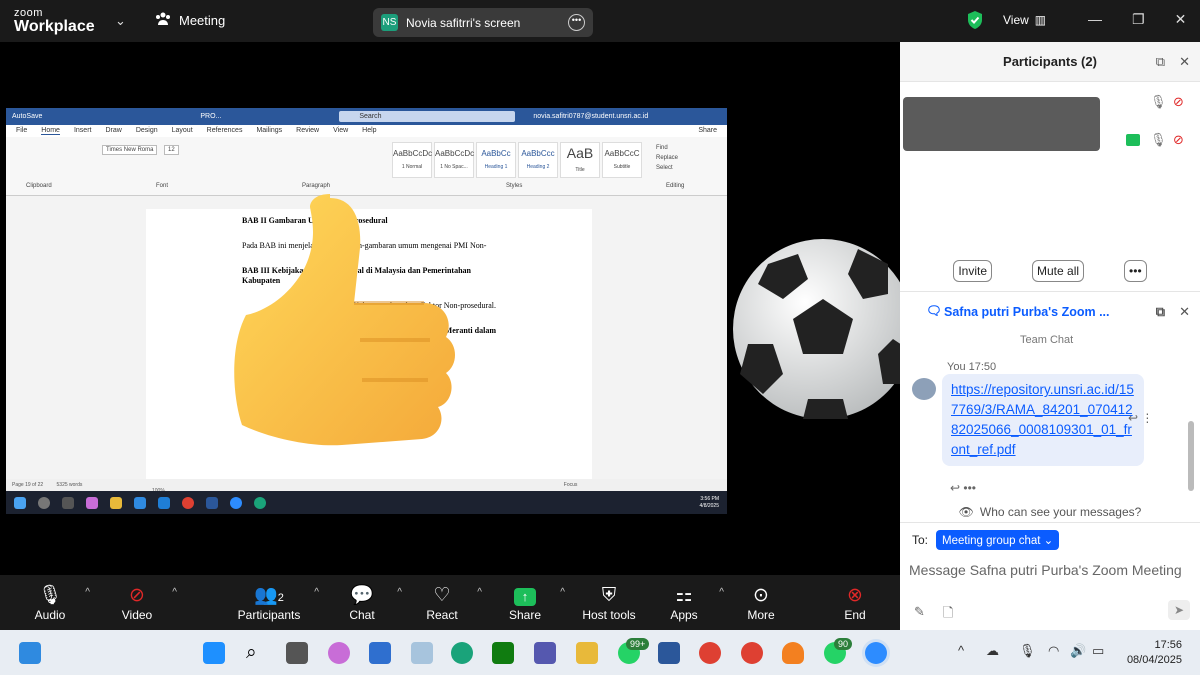 The image size is (1200, 675). I want to click on end-button: ⊗ End, so click(855, 602).